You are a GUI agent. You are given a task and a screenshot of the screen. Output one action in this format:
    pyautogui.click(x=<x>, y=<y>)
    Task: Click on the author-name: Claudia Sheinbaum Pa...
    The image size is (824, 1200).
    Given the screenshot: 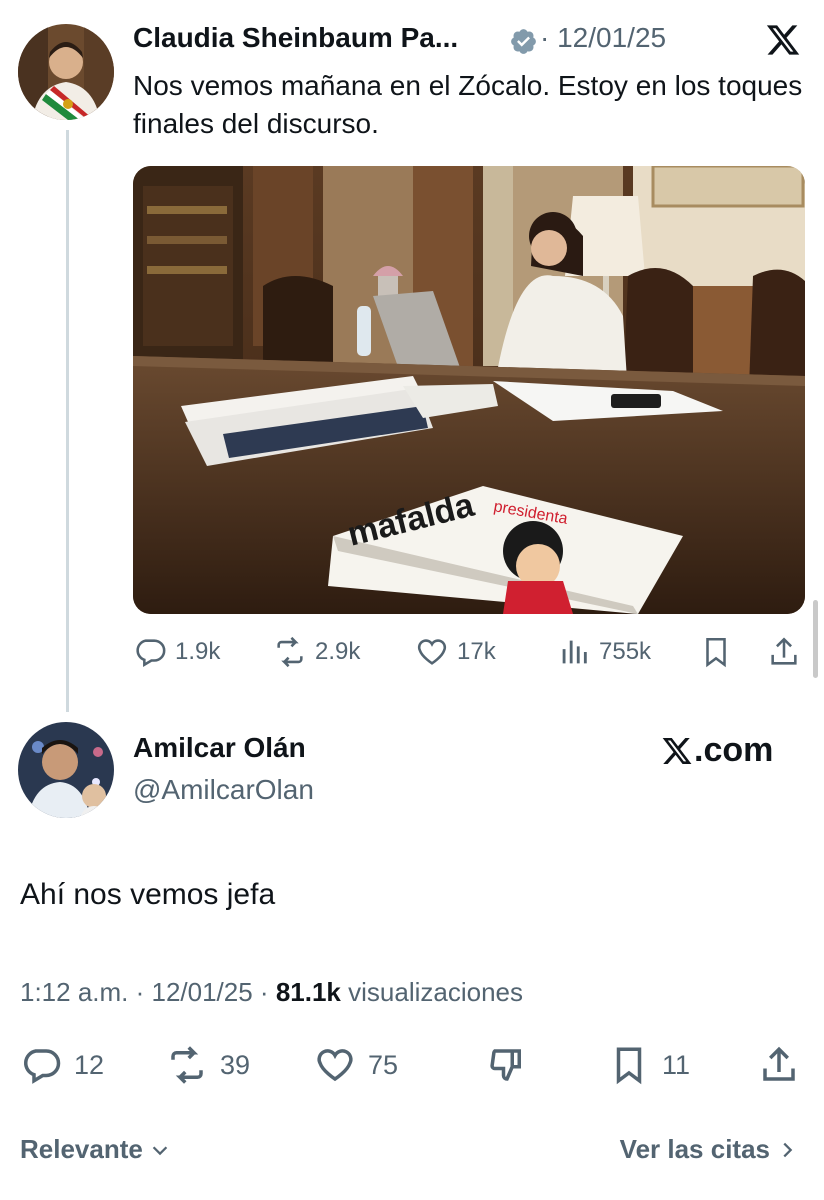 What is the action you would take?
    pyautogui.click(x=295, y=38)
    